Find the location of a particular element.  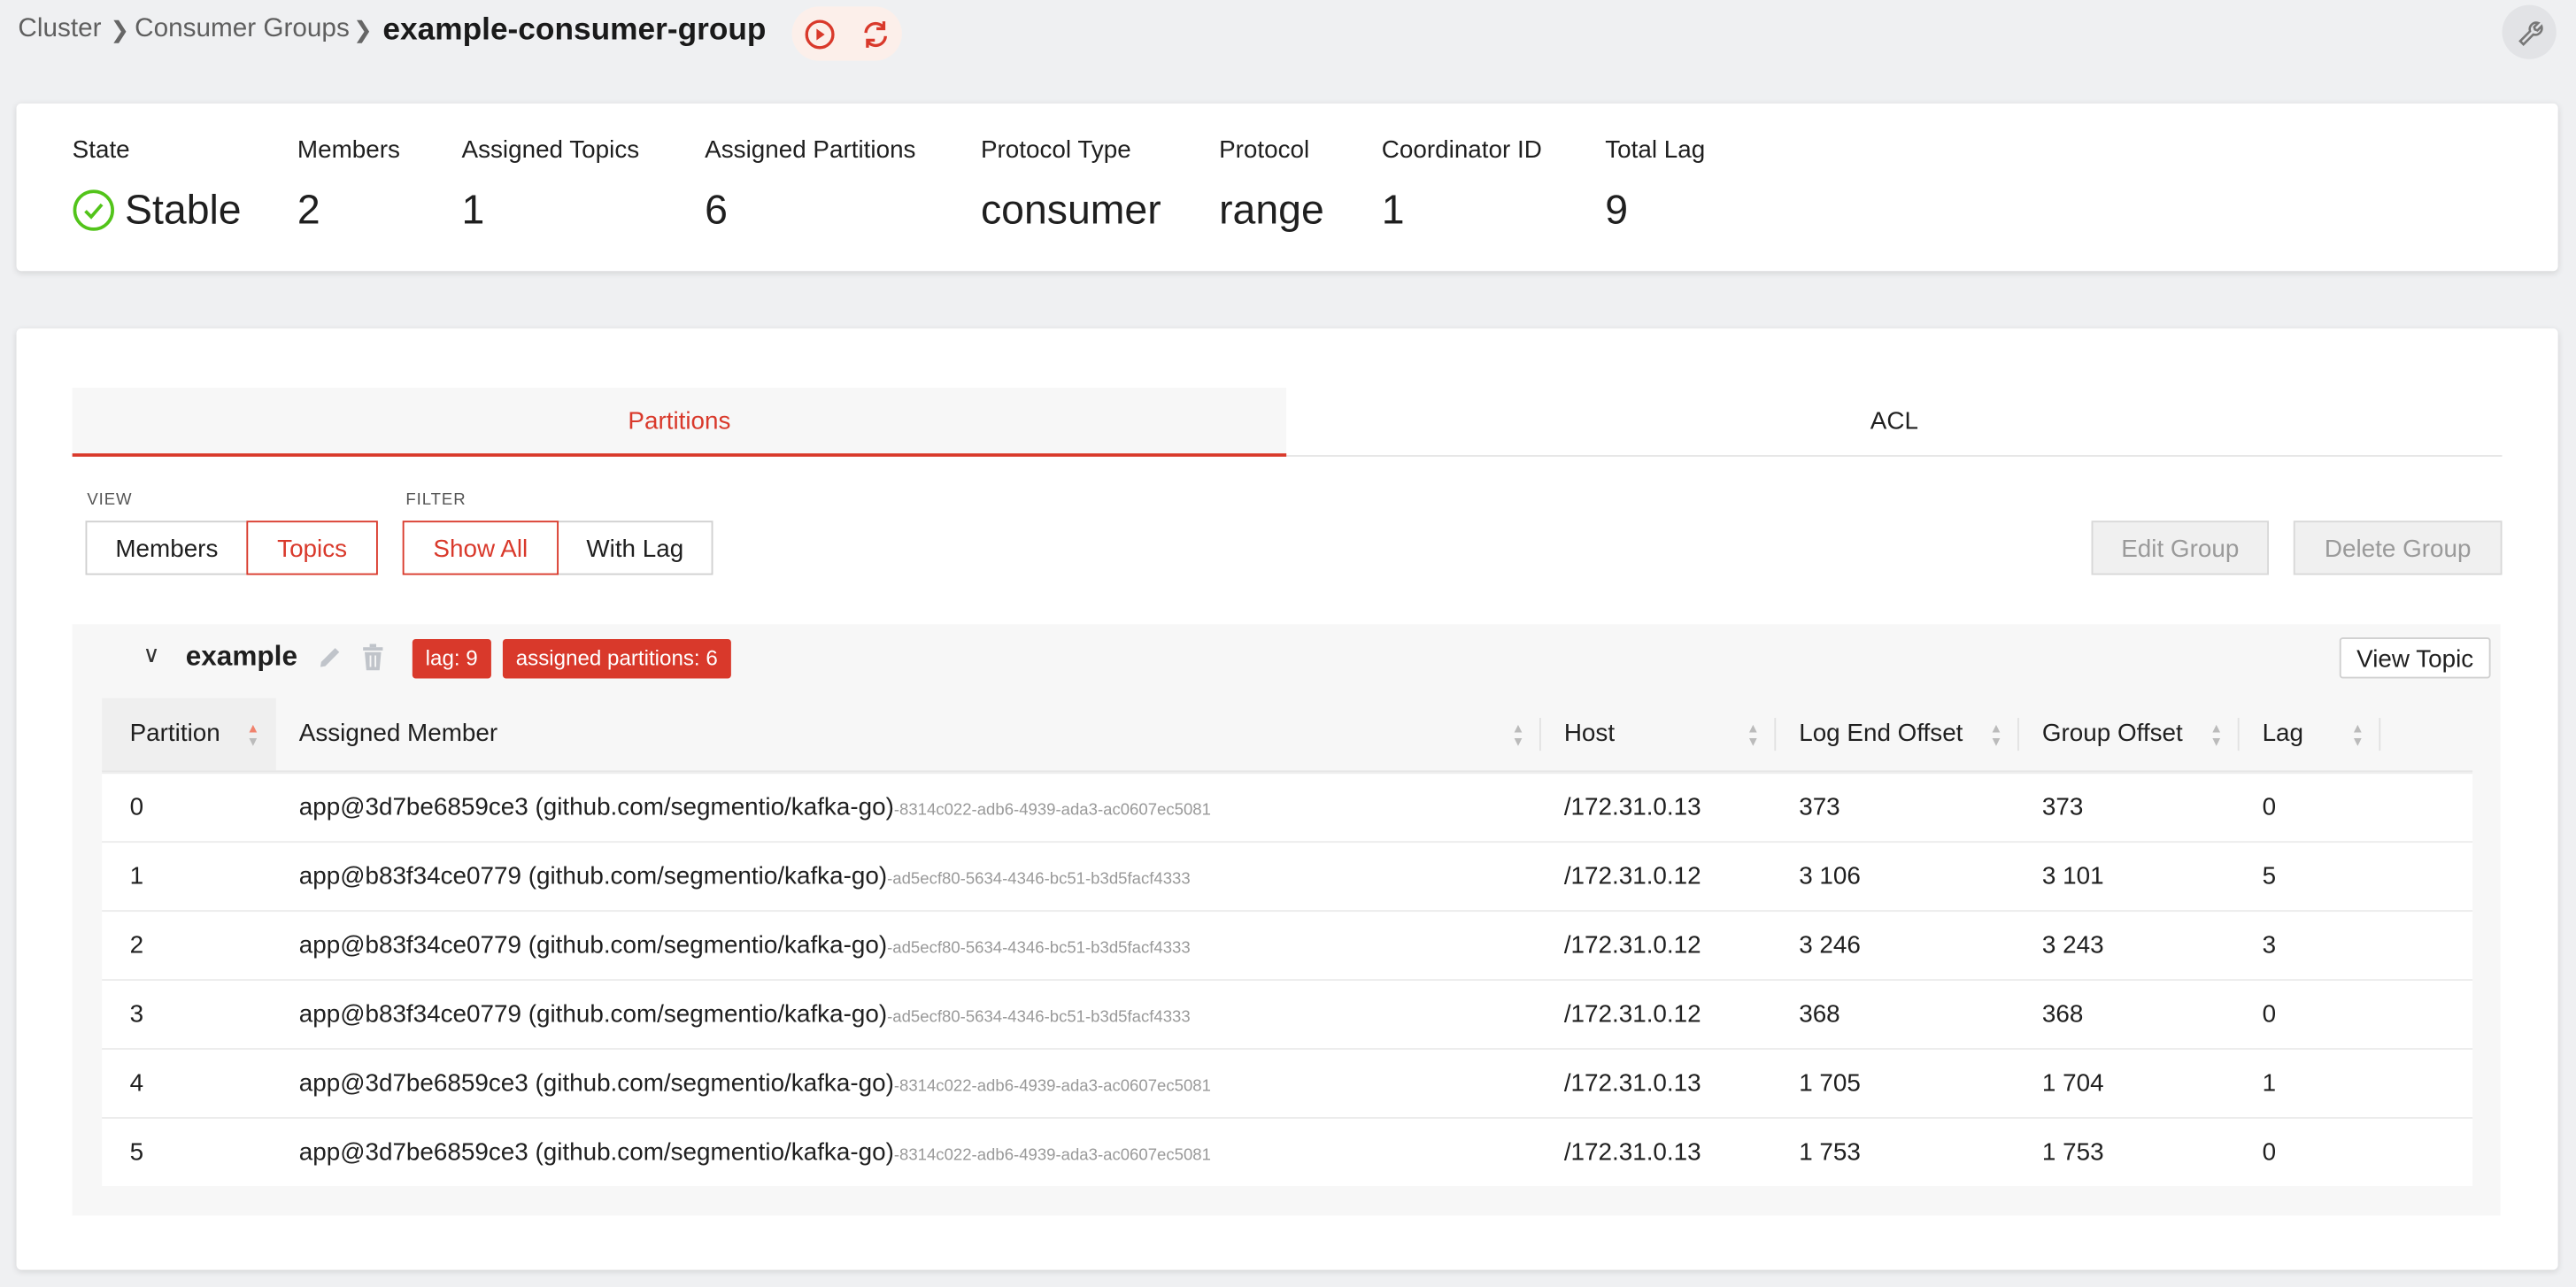

stat-partitions-label: Assigned Partitions is located at coordinates (810, 151).